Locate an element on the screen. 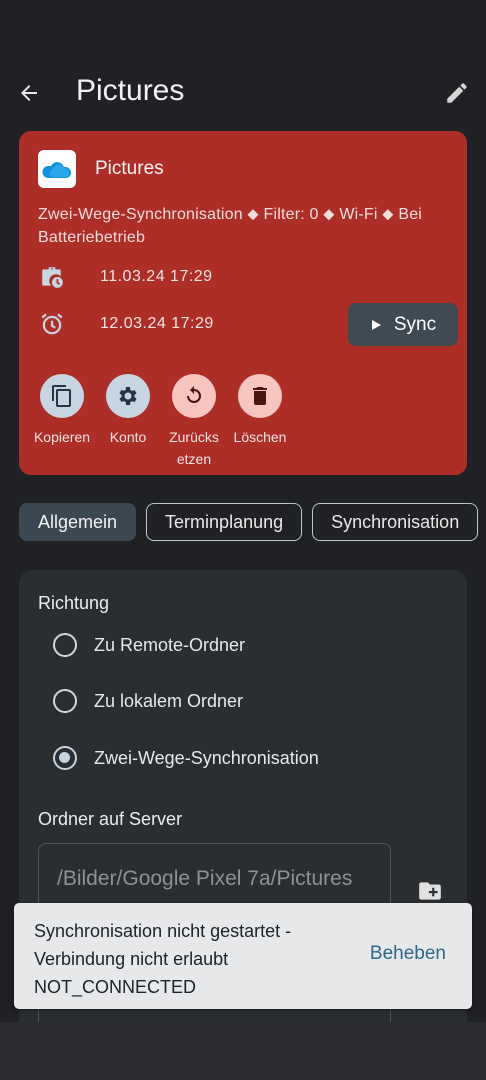 This screenshot has height=1080, width=486. play-icon is located at coordinates (376, 324).